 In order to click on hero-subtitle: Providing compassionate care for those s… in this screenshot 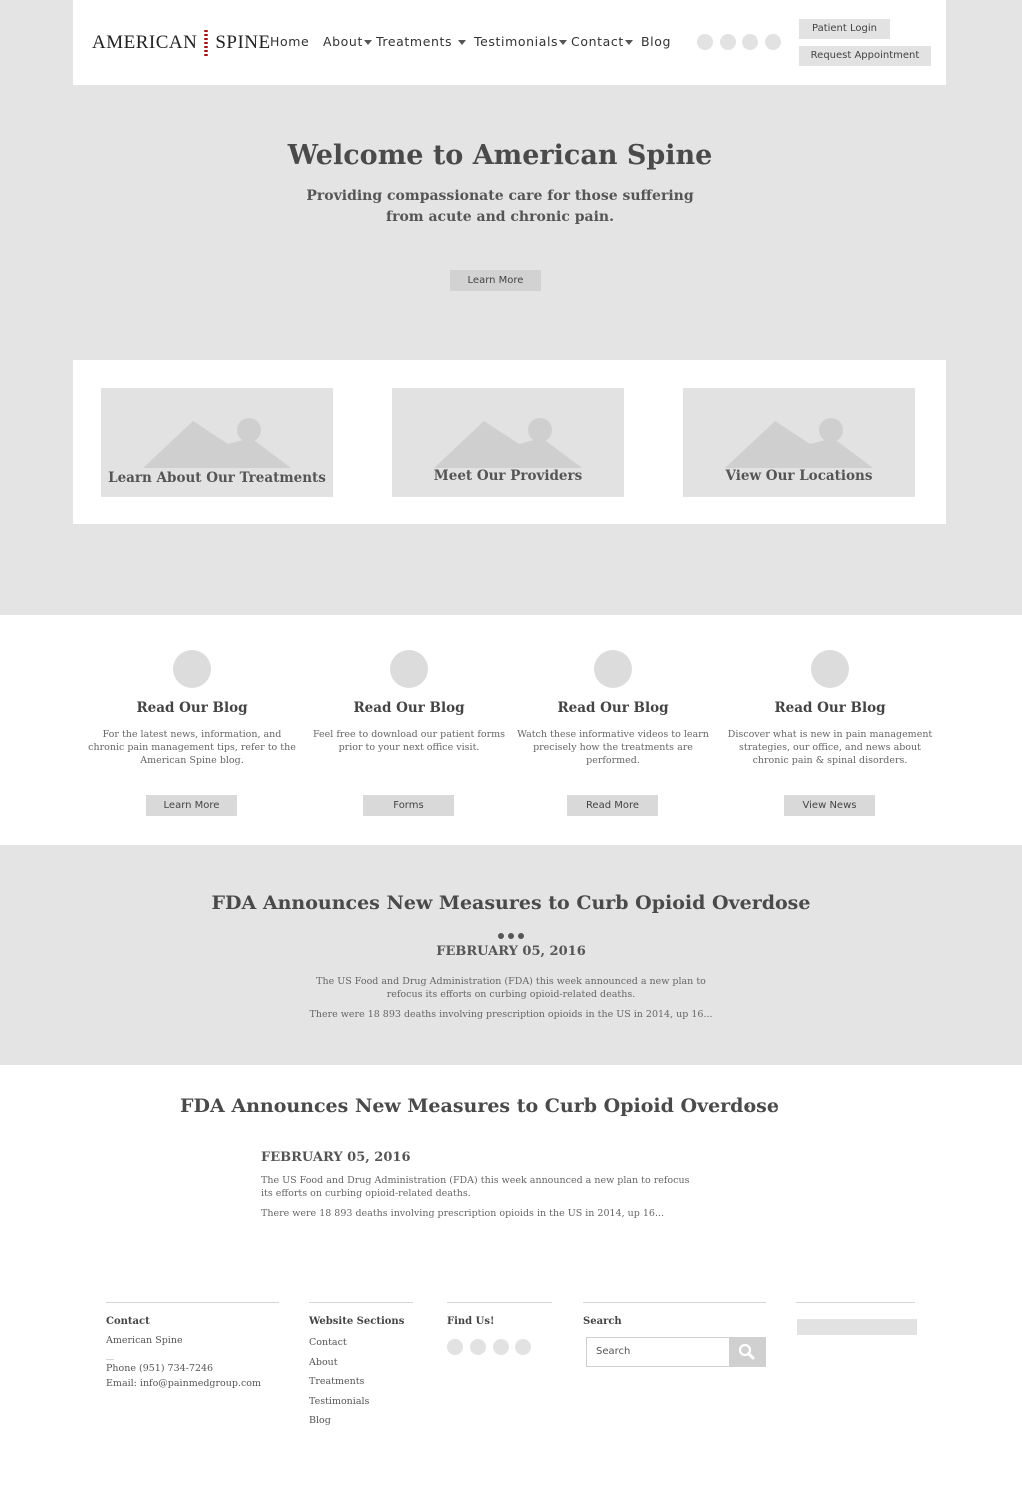, I will do `click(500, 207)`.